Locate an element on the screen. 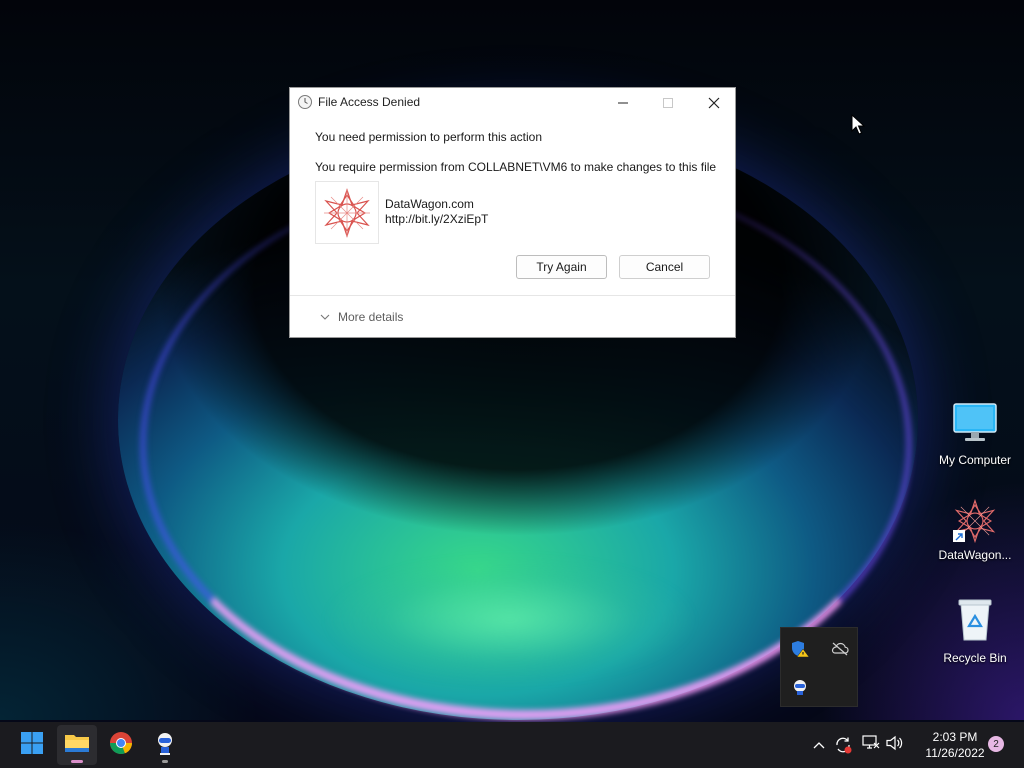 The width and height of the screenshot is (1024, 768). recycle-bin-icon is located at coordinates (975, 621).